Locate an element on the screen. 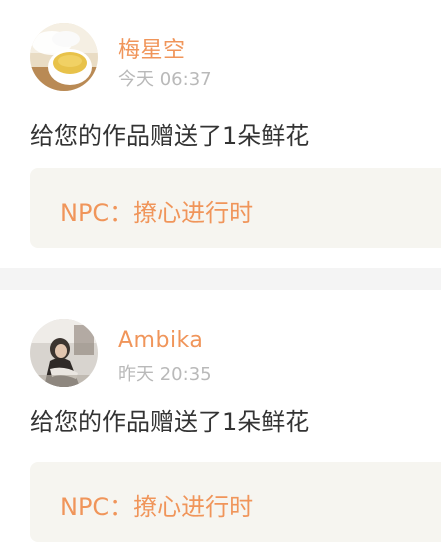  user-name: 梅星空 is located at coordinates (152, 48).